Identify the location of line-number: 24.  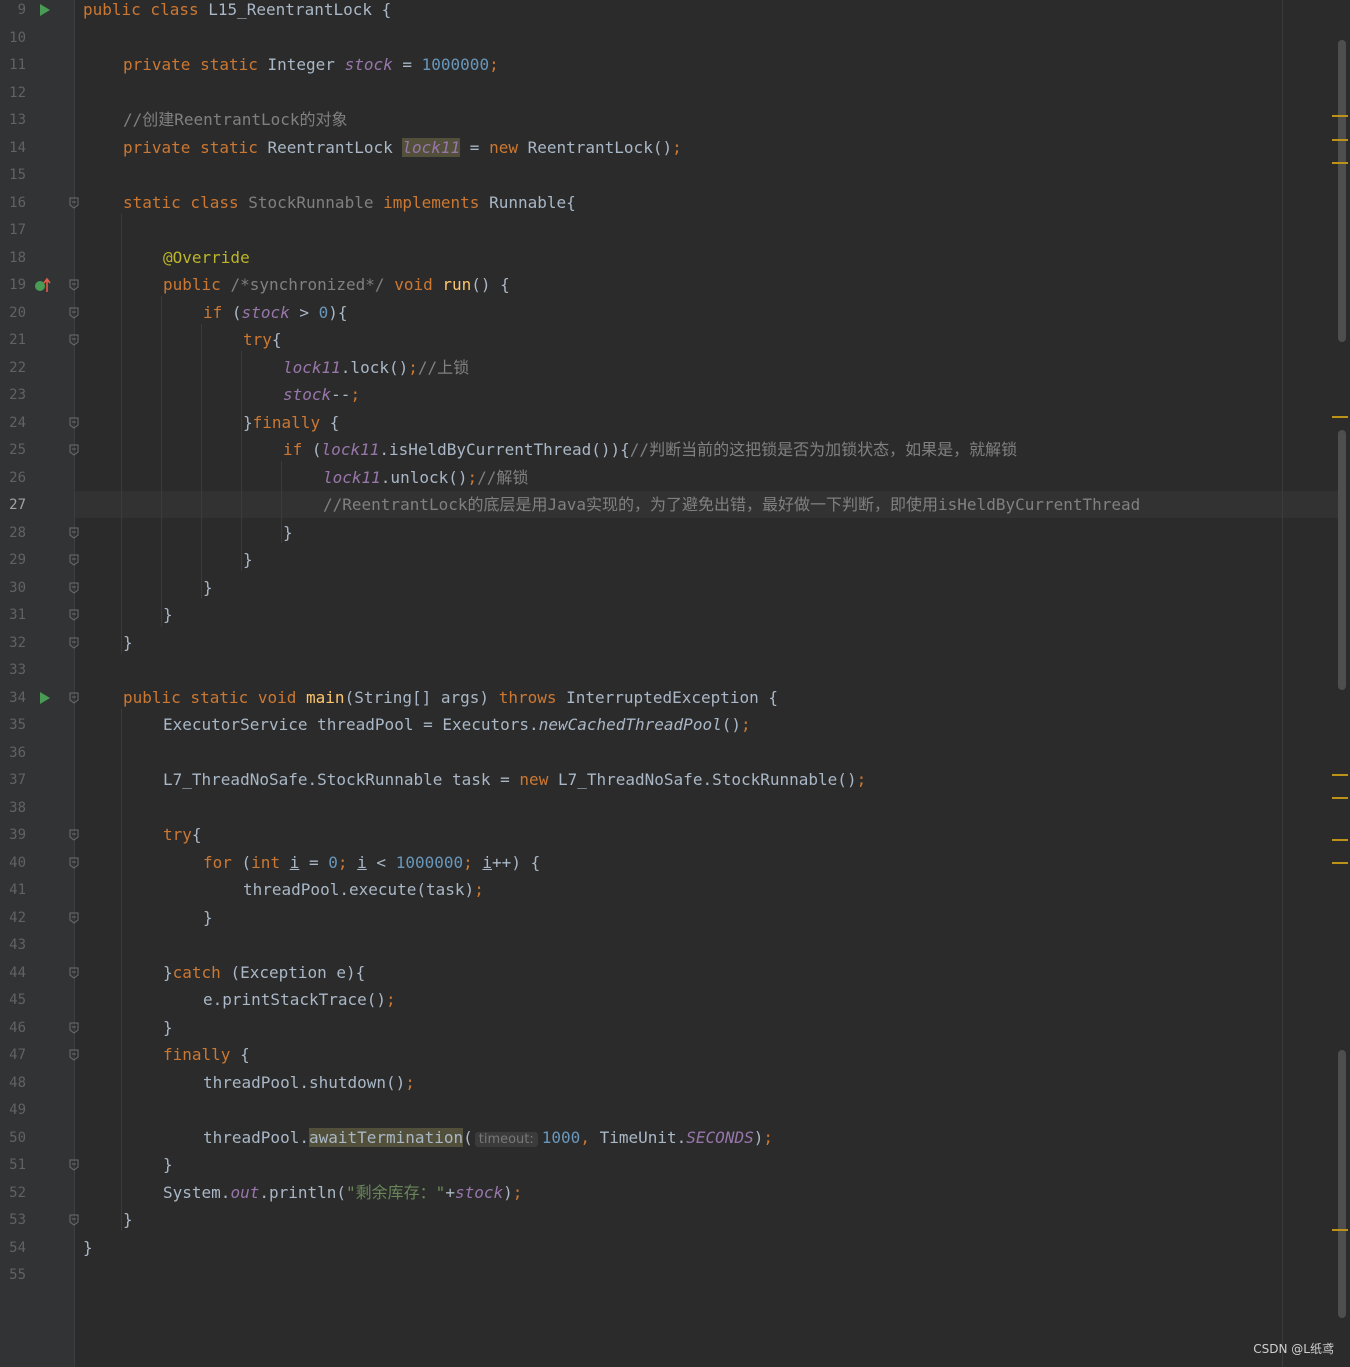
(13, 423).